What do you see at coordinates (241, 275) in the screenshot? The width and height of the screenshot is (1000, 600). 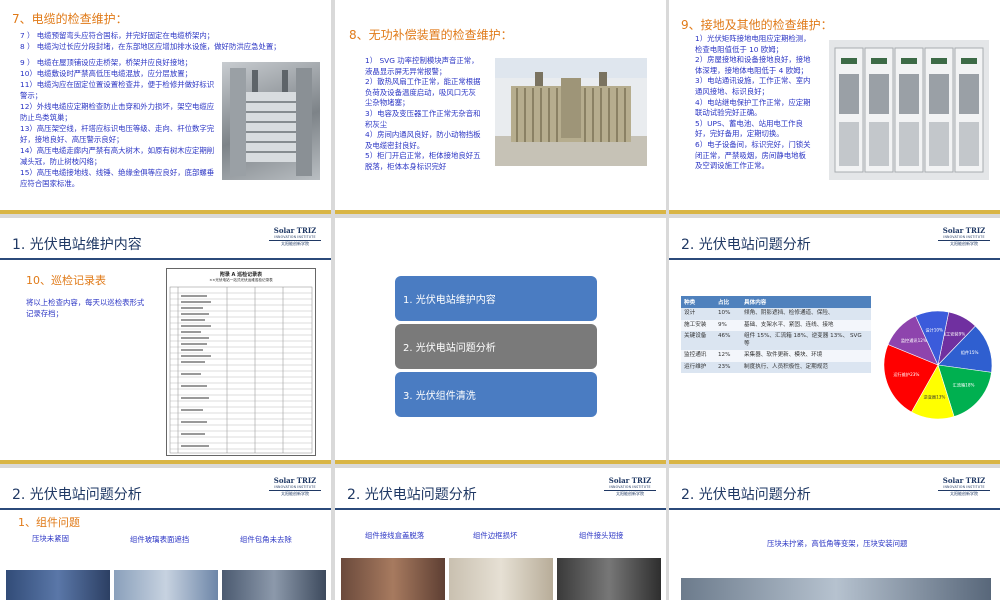 I see `table-title: 附录 A 巡检记录表` at bounding box center [241, 275].